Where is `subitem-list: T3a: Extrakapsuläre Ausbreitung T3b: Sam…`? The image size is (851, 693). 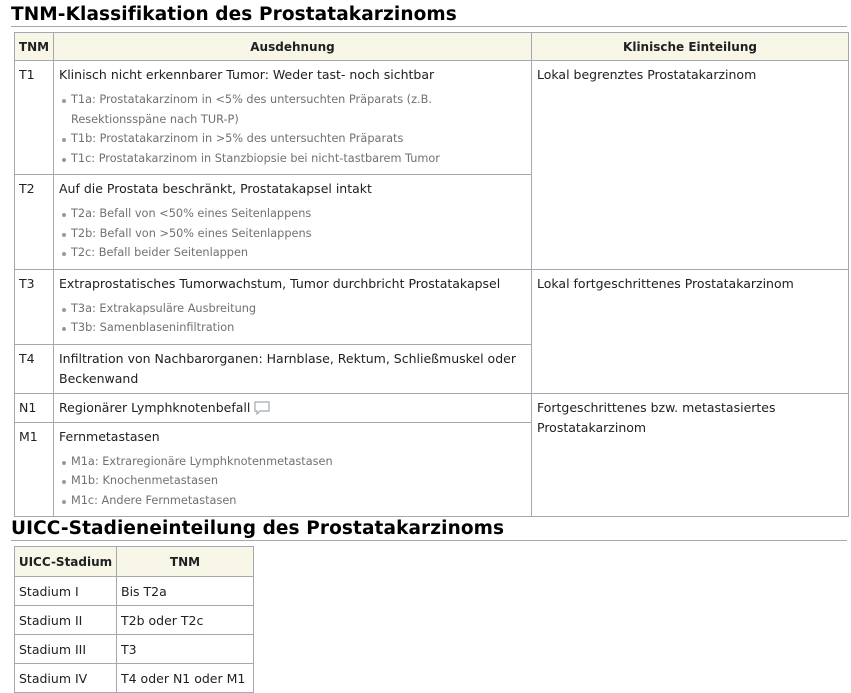 subitem-list: T3a: Extrakapsuläre Ausbreitung T3b: Sam… is located at coordinates (292, 318).